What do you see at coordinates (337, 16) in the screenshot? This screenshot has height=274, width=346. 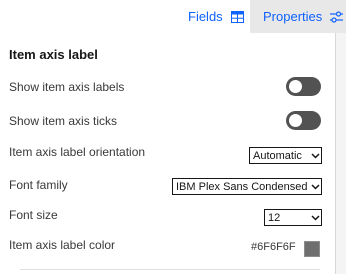 I see `sliders-icon` at bounding box center [337, 16].